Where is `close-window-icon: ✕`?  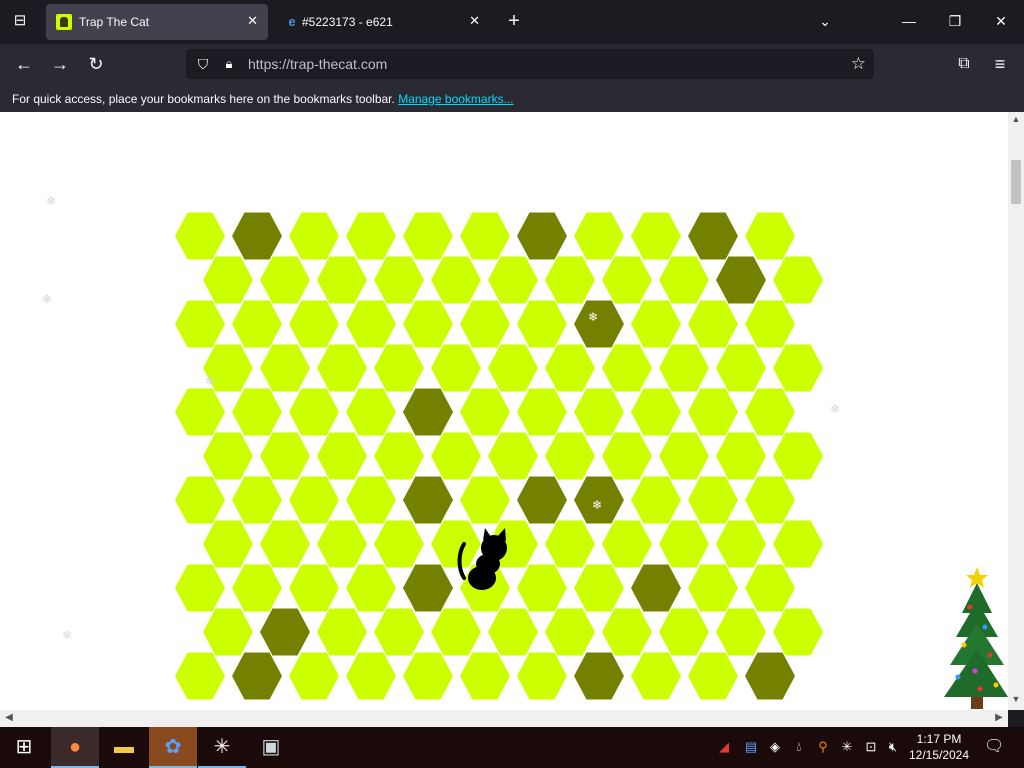 close-window-icon: ✕ is located at coordinates (1001, 21).